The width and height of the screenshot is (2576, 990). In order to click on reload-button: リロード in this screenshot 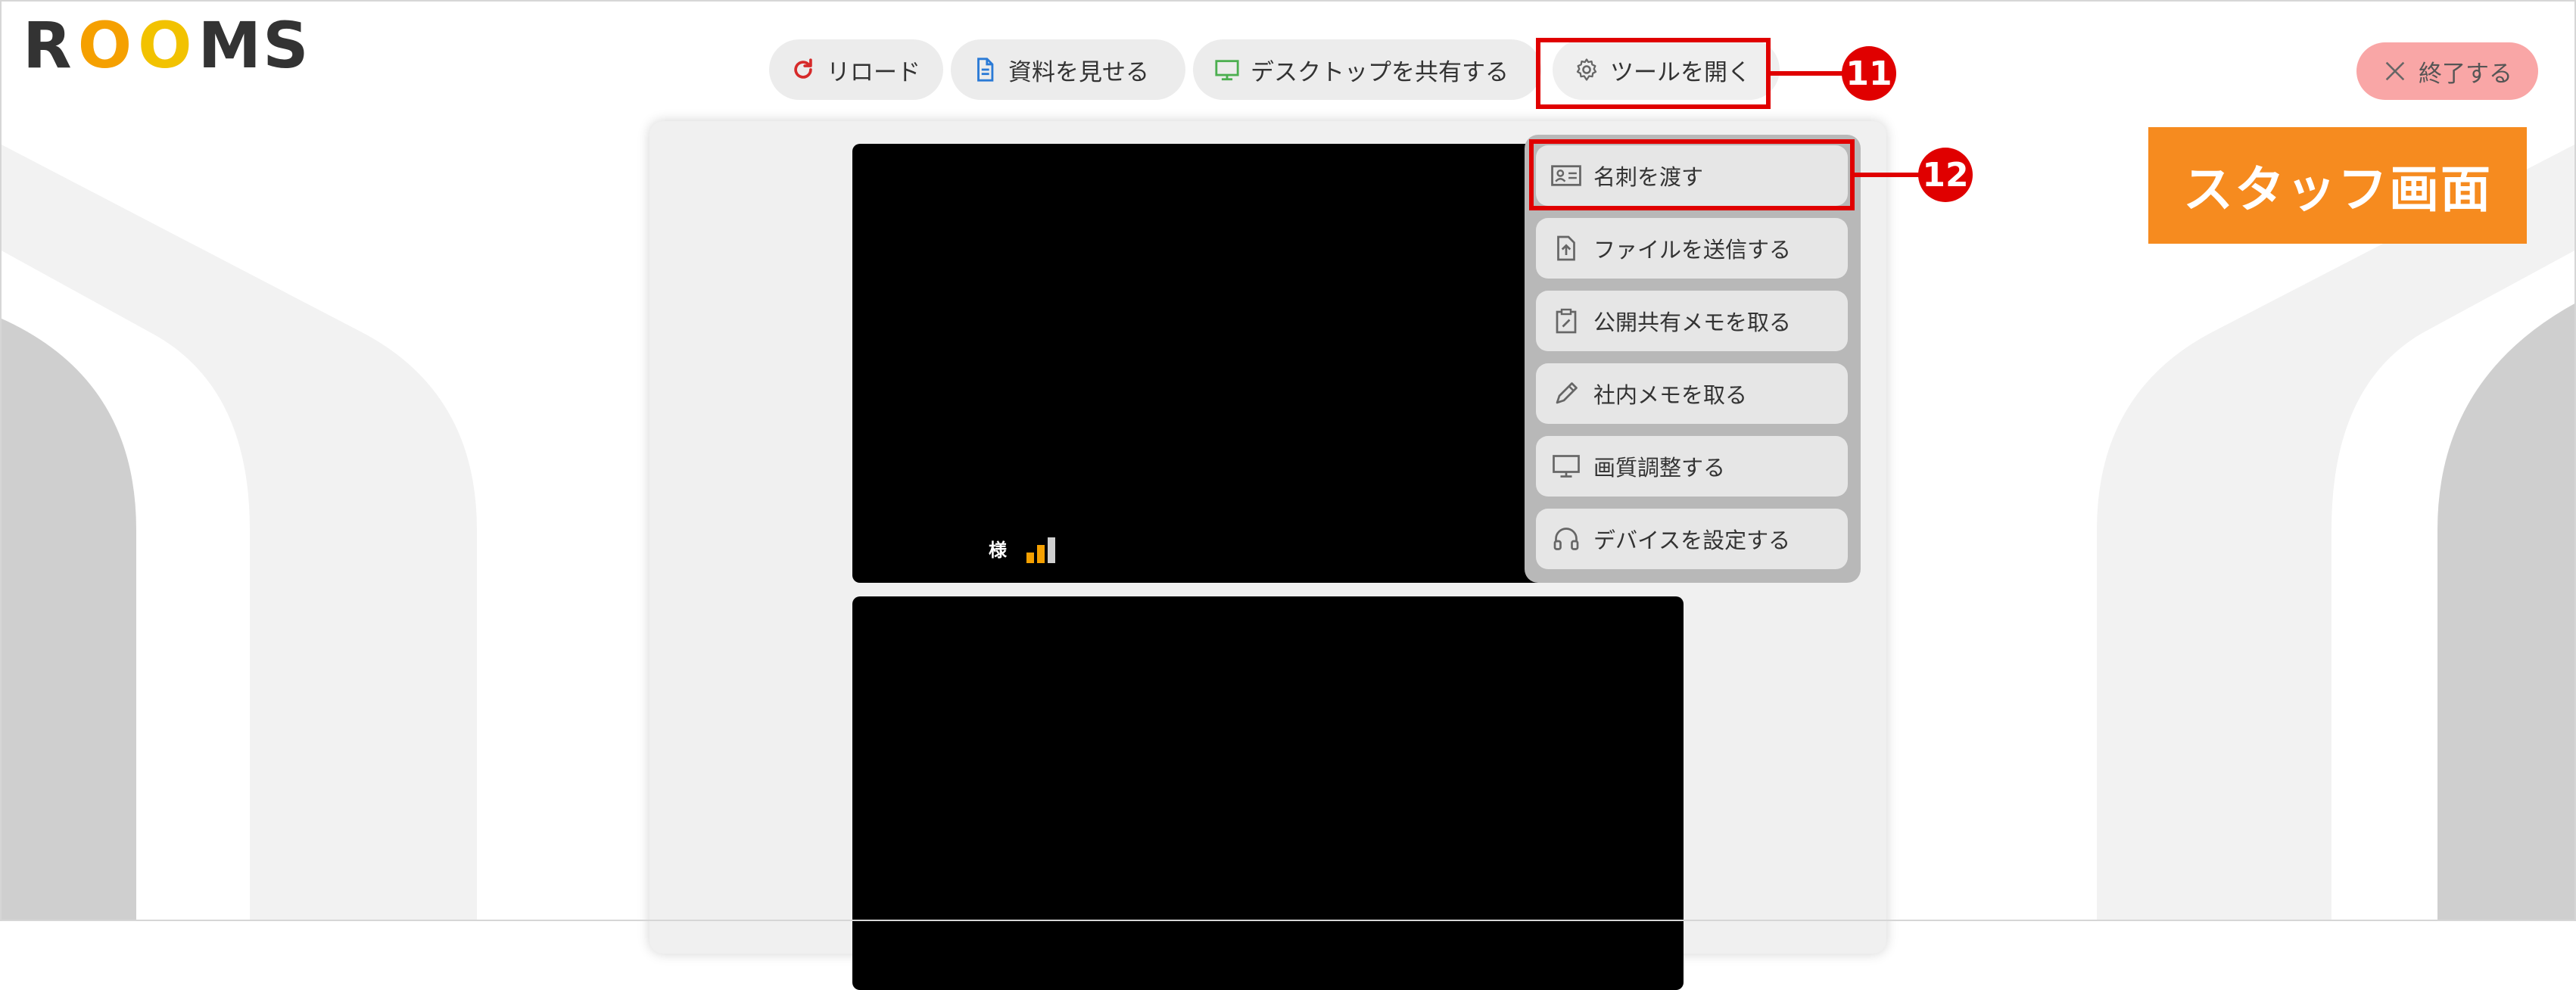, I will do `click(856, 69)`.